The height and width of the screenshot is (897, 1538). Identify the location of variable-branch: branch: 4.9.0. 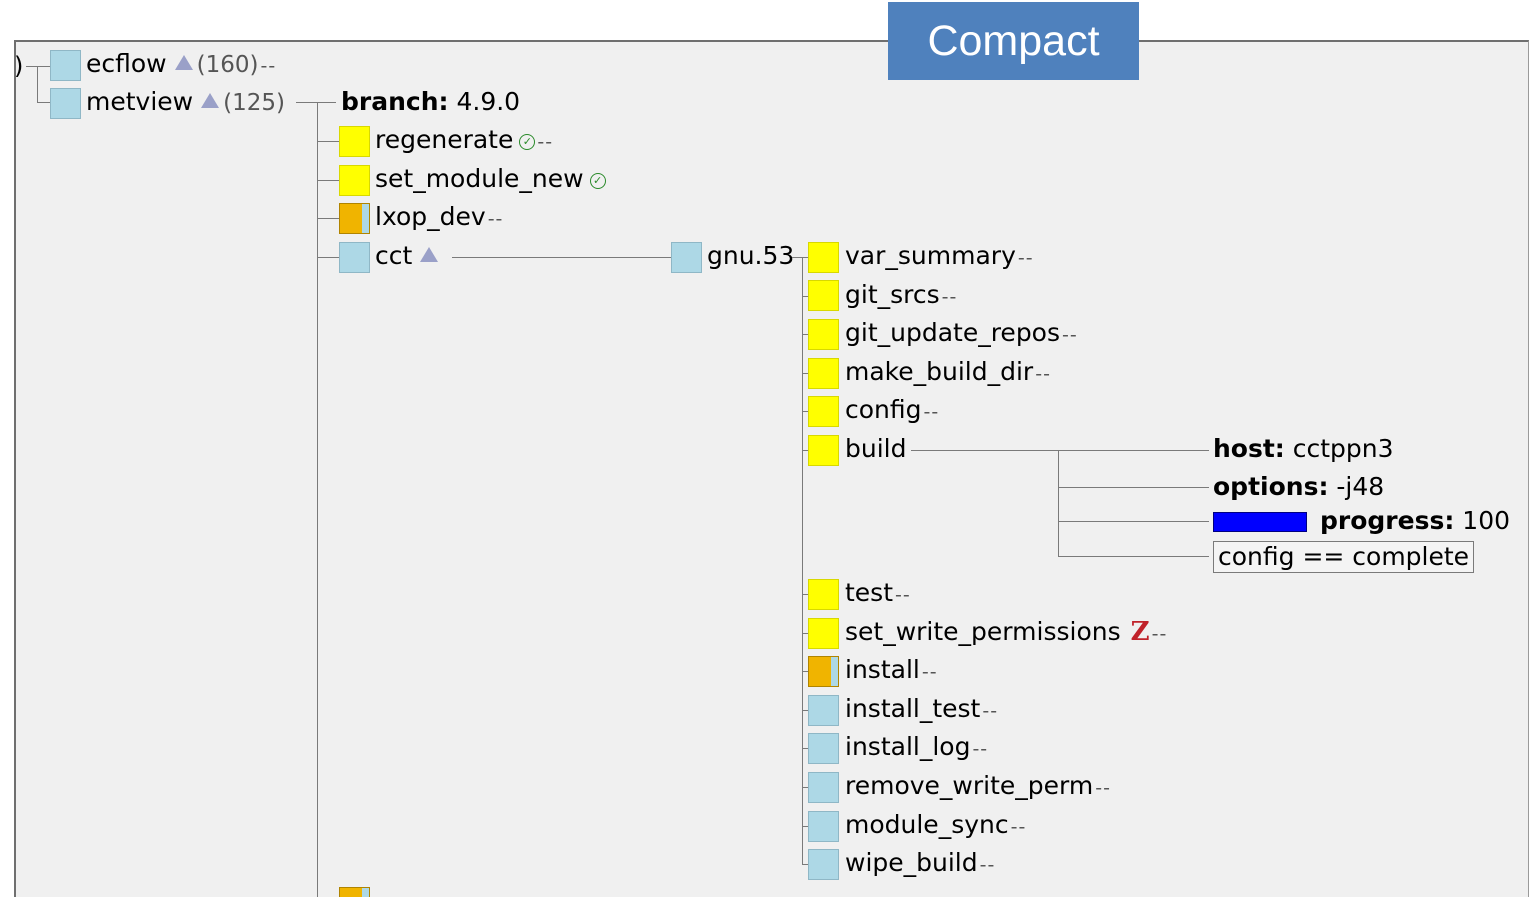
(430, 102).